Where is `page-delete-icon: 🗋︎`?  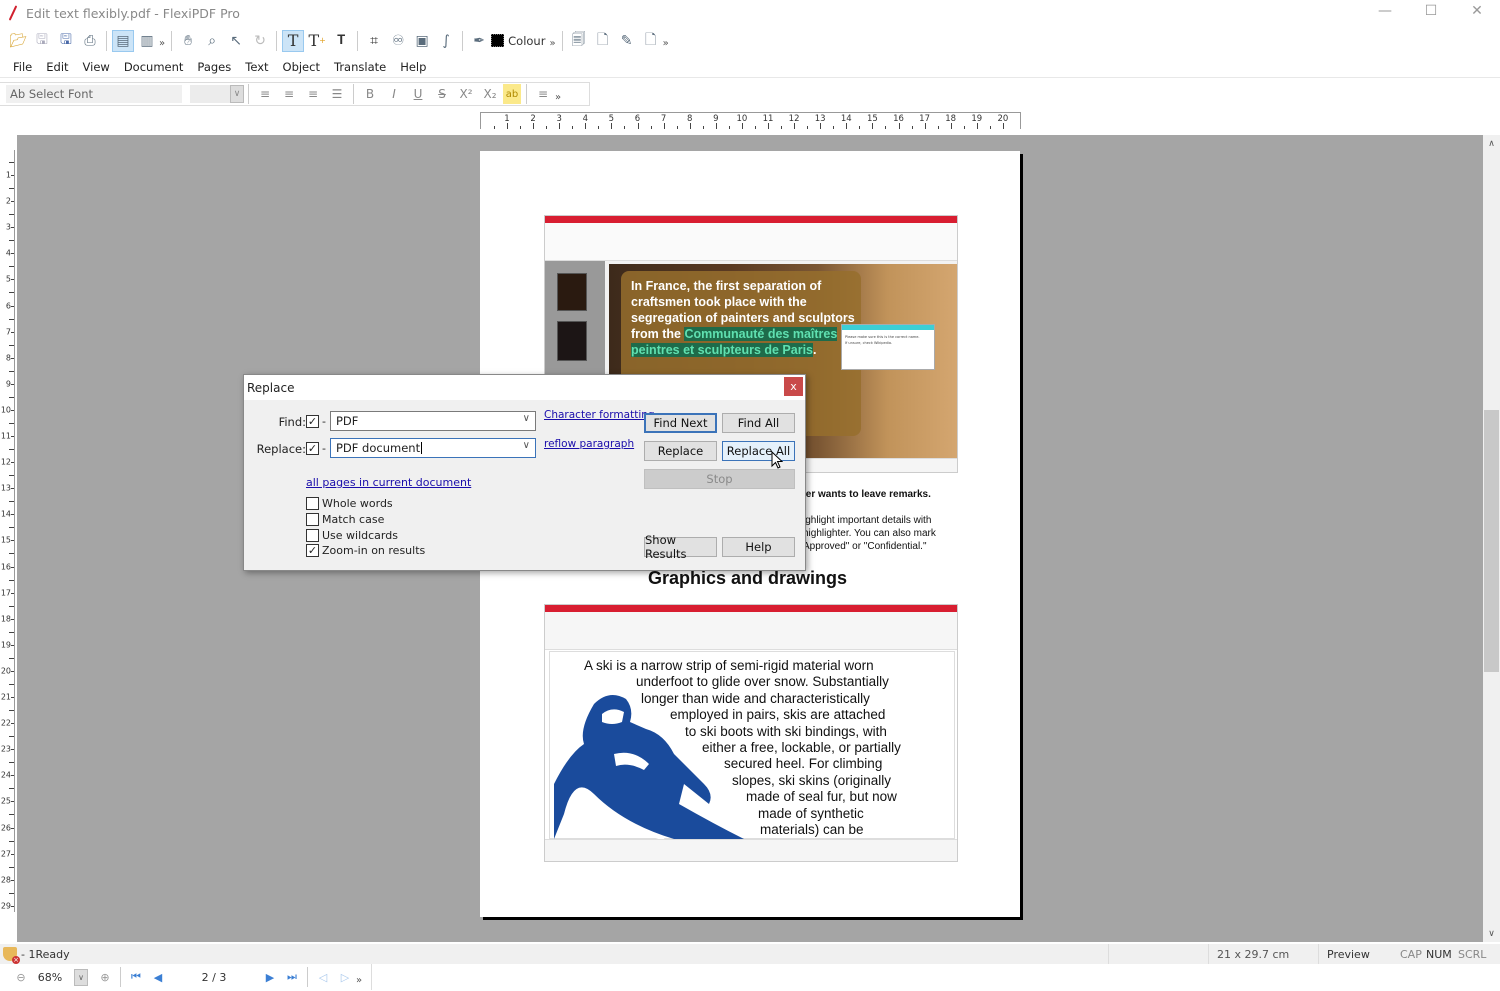 page-delete-icon: 🗋︎ is located at coordinates (651, 41).